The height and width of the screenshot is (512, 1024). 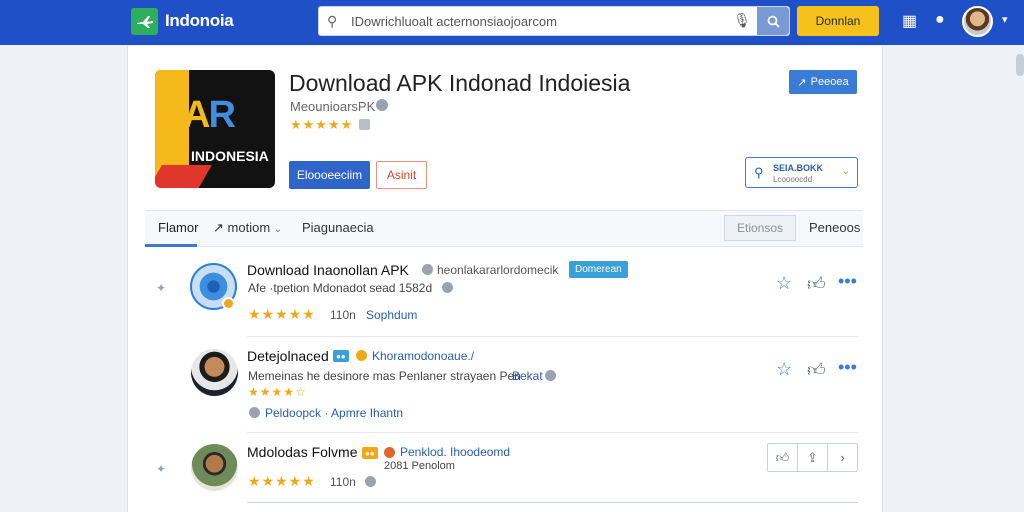 What do you see at coordinates (977, 21) in the screenshot?
I see `user-avatar` at bounding box center [977, 21].